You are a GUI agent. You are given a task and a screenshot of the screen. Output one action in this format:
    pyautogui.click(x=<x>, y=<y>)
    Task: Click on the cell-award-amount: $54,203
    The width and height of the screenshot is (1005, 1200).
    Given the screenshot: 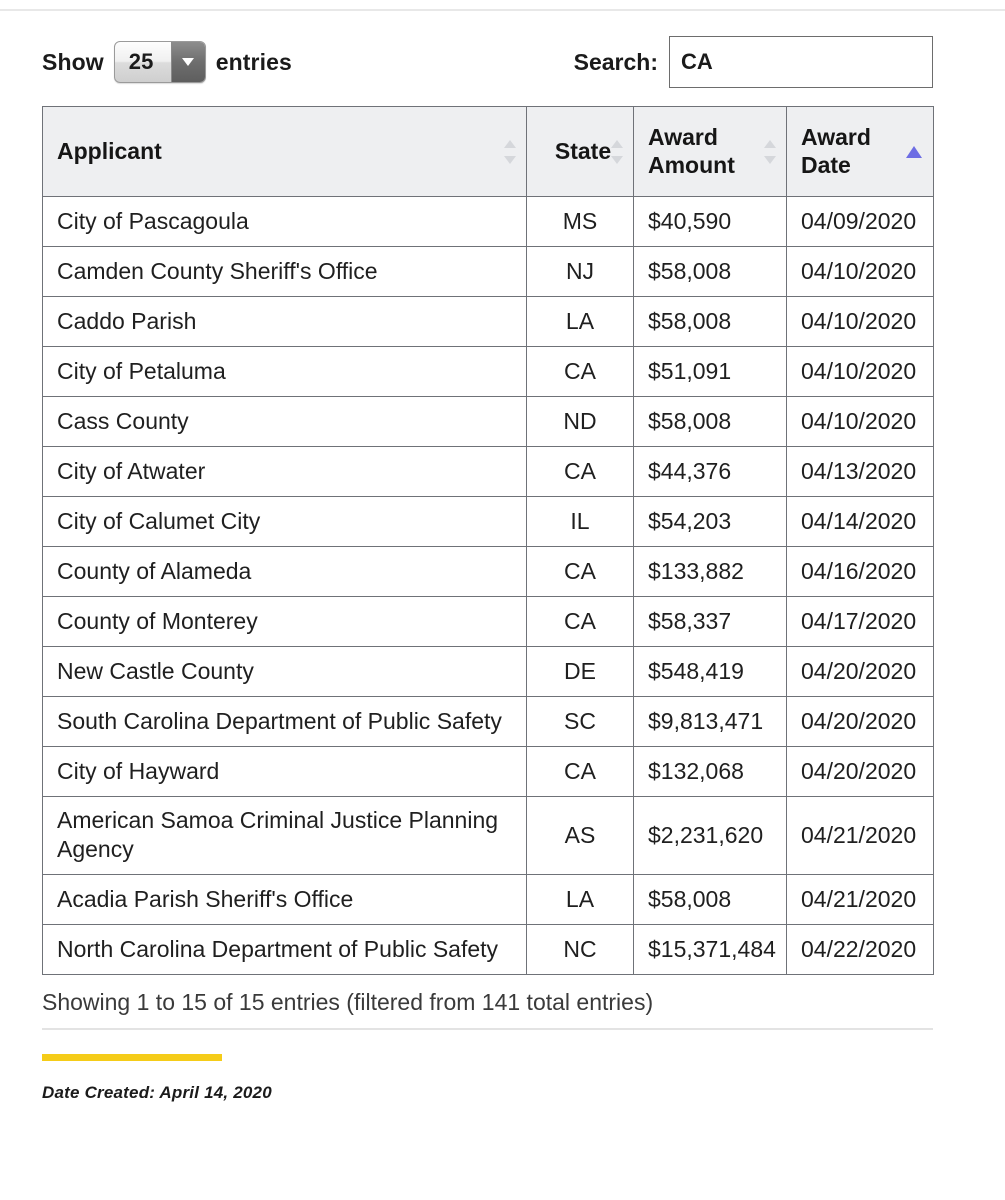 What is the action you would take?
    pyautogui.click(x=710, y=521)
    